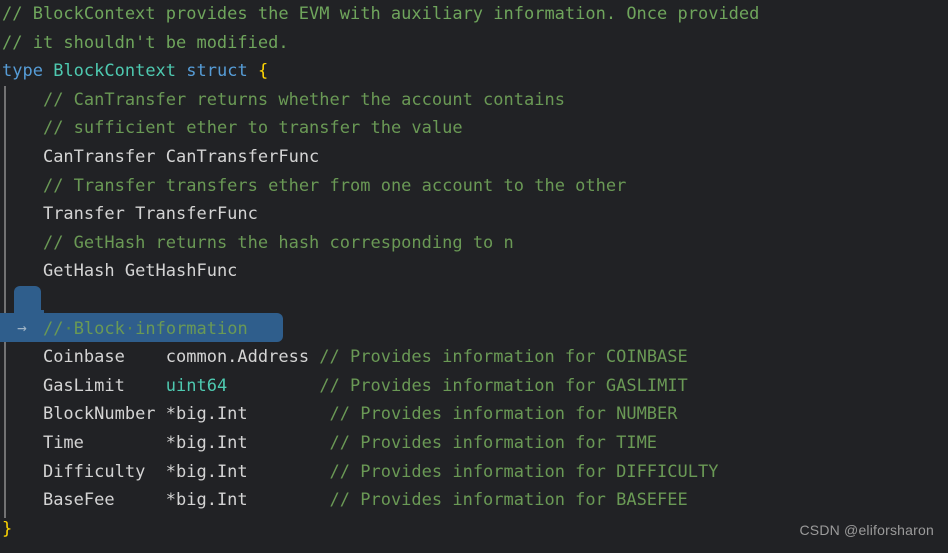  I want to click on code-line: type BlockContext struct {, so click(474, 71).